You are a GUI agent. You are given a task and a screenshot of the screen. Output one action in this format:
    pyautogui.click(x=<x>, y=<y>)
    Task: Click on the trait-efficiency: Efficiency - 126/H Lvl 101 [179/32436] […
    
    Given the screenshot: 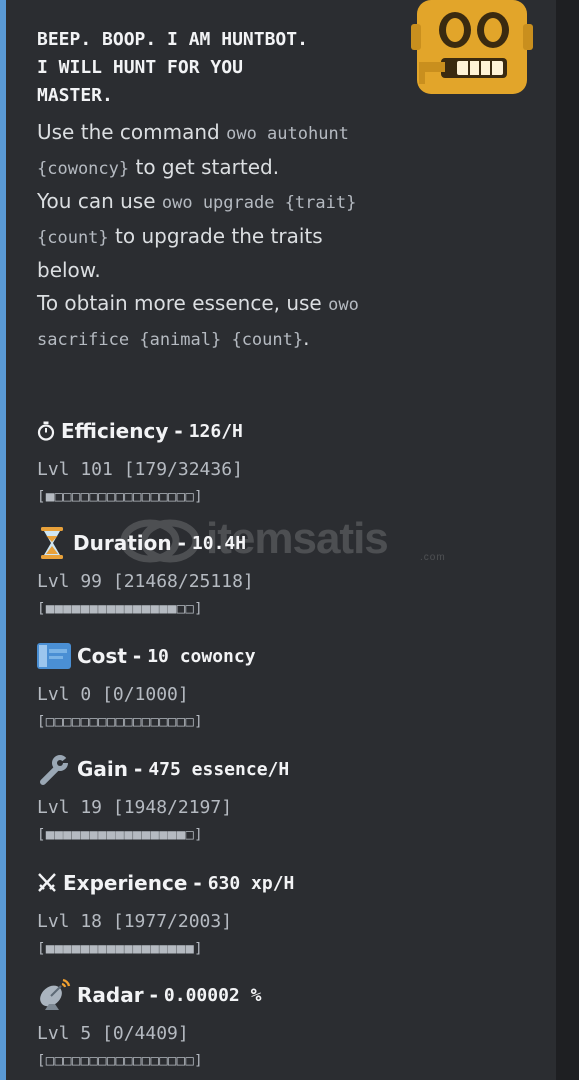 What is the action you would take?
    pyautogui.click(x=287, y=462)
    